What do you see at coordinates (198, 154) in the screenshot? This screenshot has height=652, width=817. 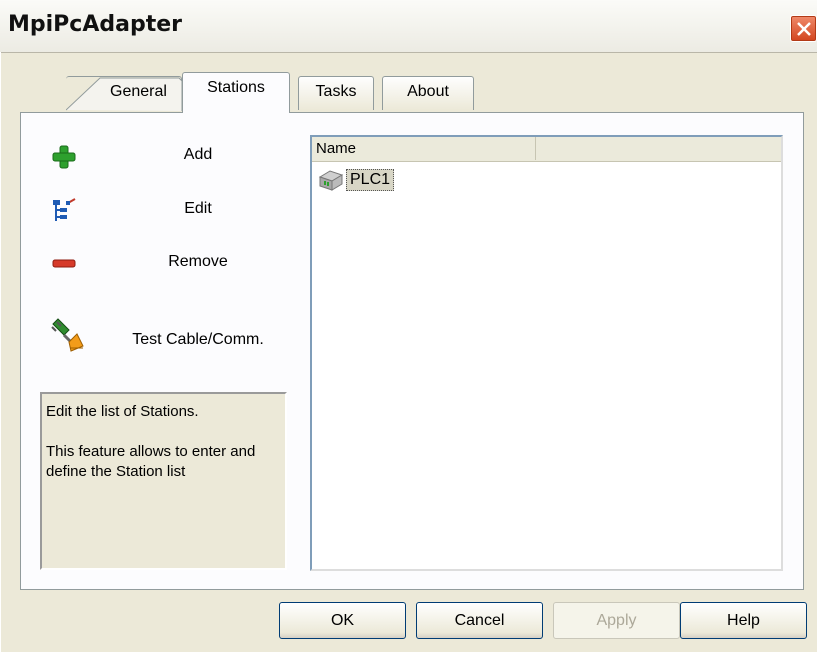 I see `add-label: Add` at bounding box center [198, 154].